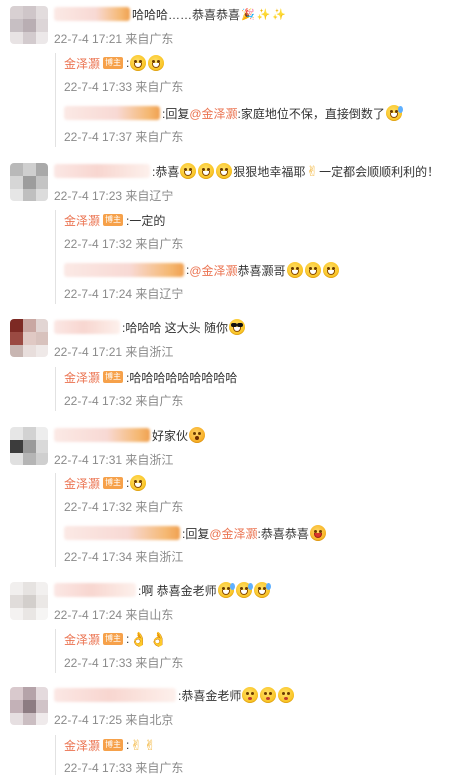 The height and width of the screenshot is (777, 451). What do you see at coordinates (88, 460) in the screenshot?
I see `timestamp: 22-7-4 17:31` at bounding box center [88, 460].